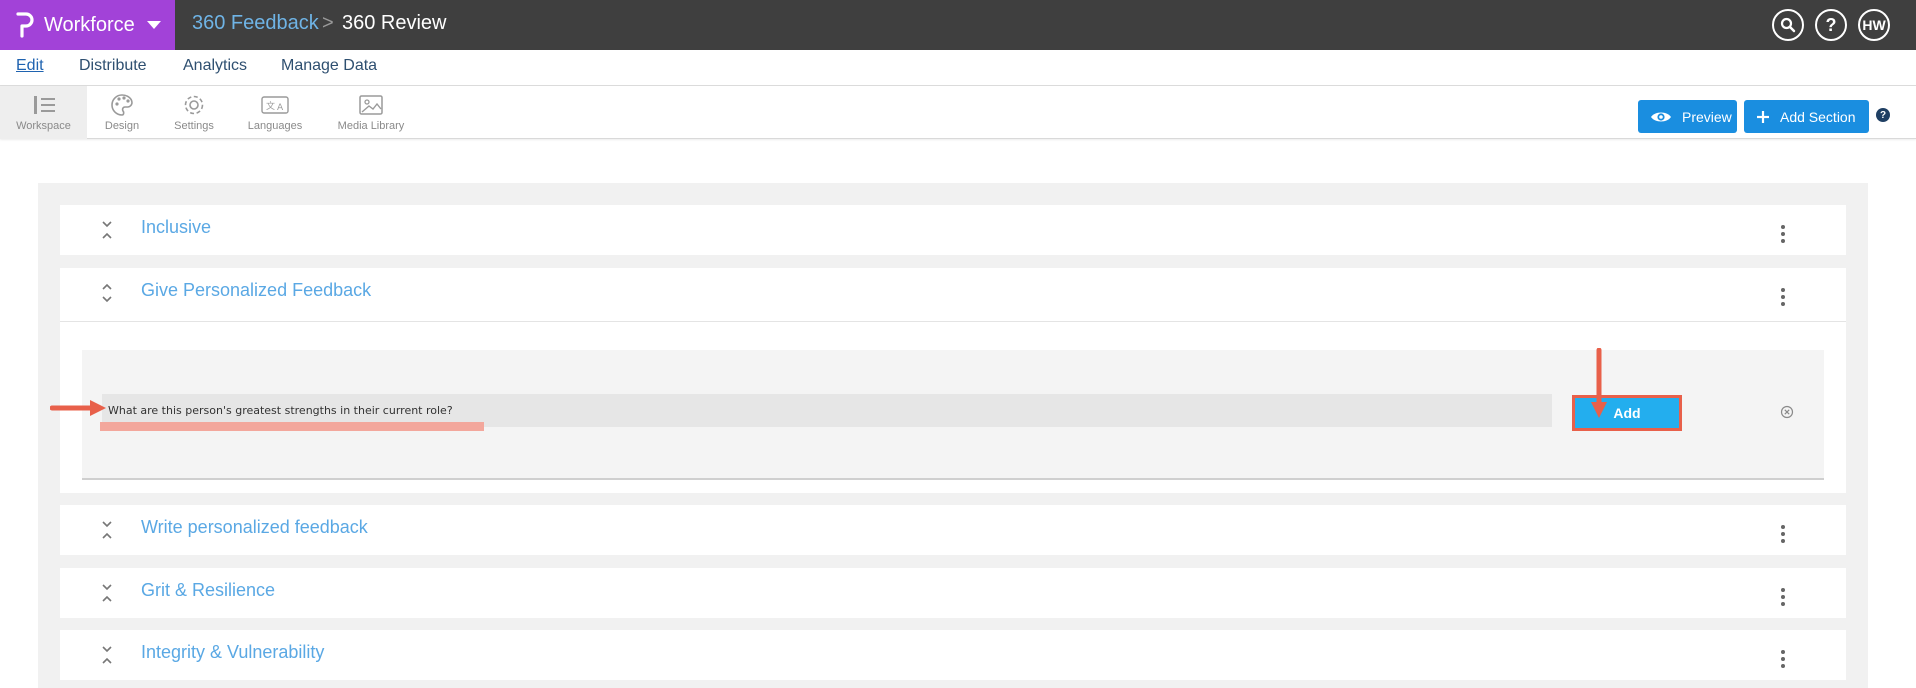  Describe the element at coordinates (953, 655) in the screenshot. I see `section-integrity-vulnerability: Integrity & Vulnerability` at that location.